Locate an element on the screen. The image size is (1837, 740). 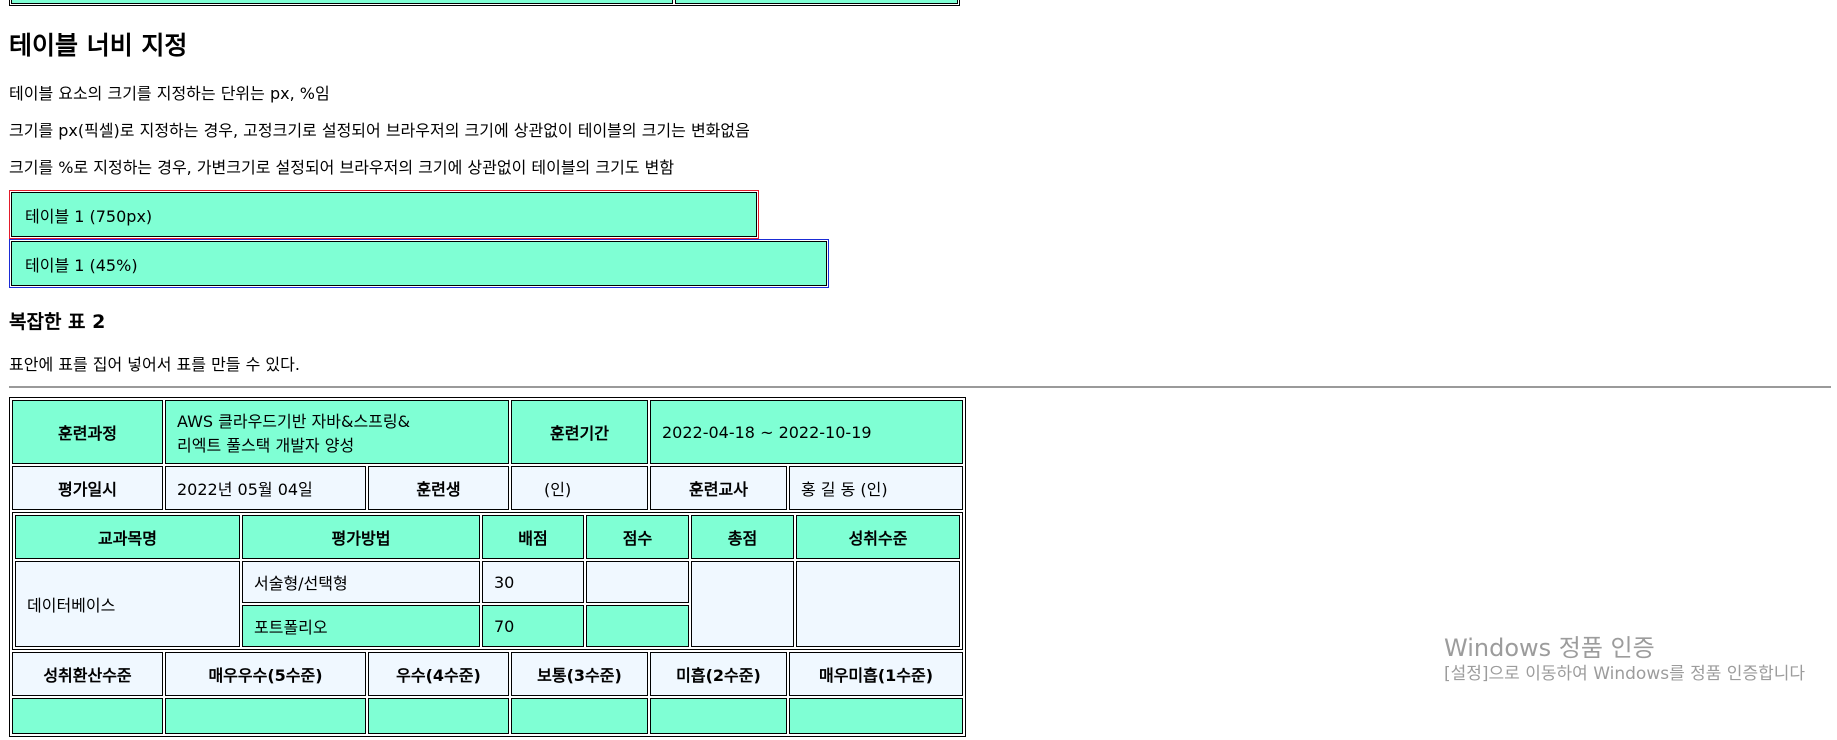
achievement-cell is located at coordinates (878, 604).